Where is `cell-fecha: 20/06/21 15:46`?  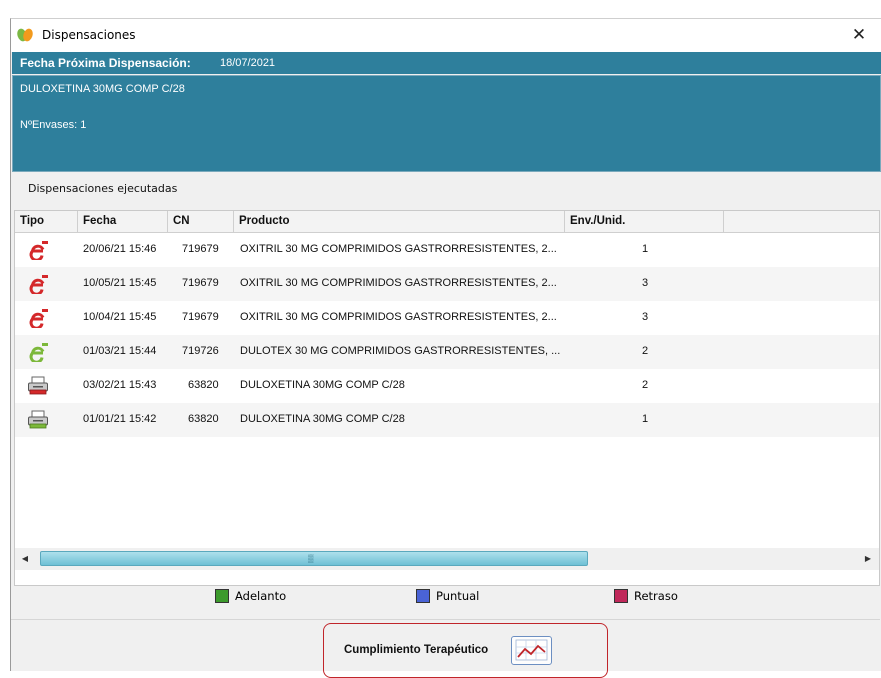
cell-fecha: 20/06/21 15:46 is located at coordinates (120, 249).